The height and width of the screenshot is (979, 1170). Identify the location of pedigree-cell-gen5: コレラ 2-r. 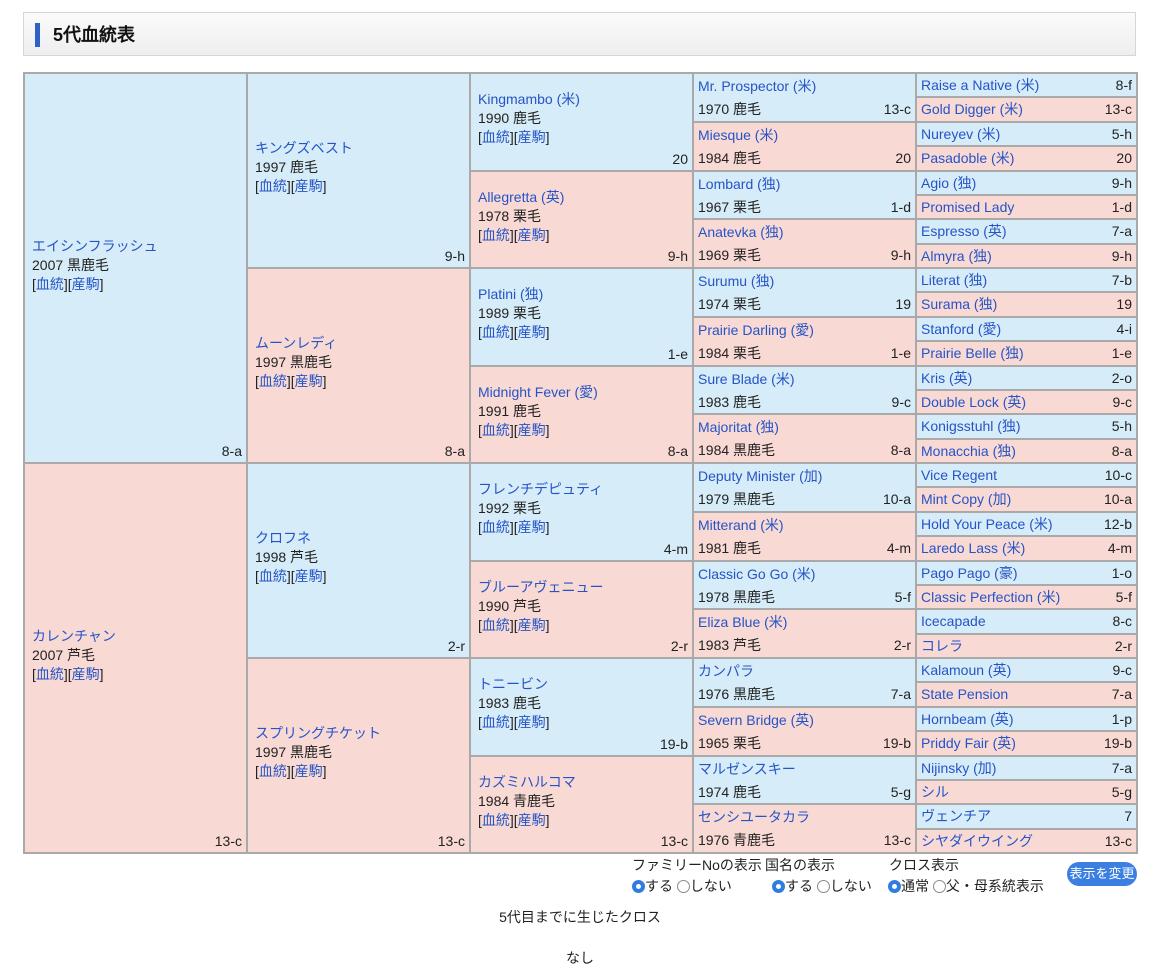
(1026, 645).